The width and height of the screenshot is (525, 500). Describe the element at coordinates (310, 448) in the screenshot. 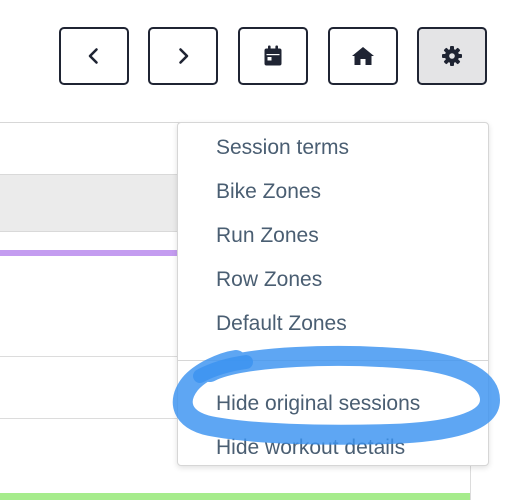

I see `menu-item-hide-workout-details: Hide workout details` at that location.